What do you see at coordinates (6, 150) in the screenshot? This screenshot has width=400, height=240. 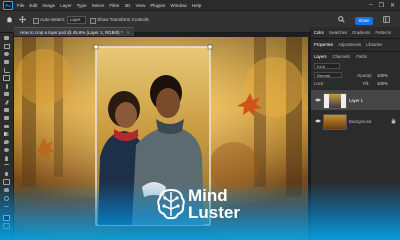 I see `dodge-tool` at bounding box center [6, 150].